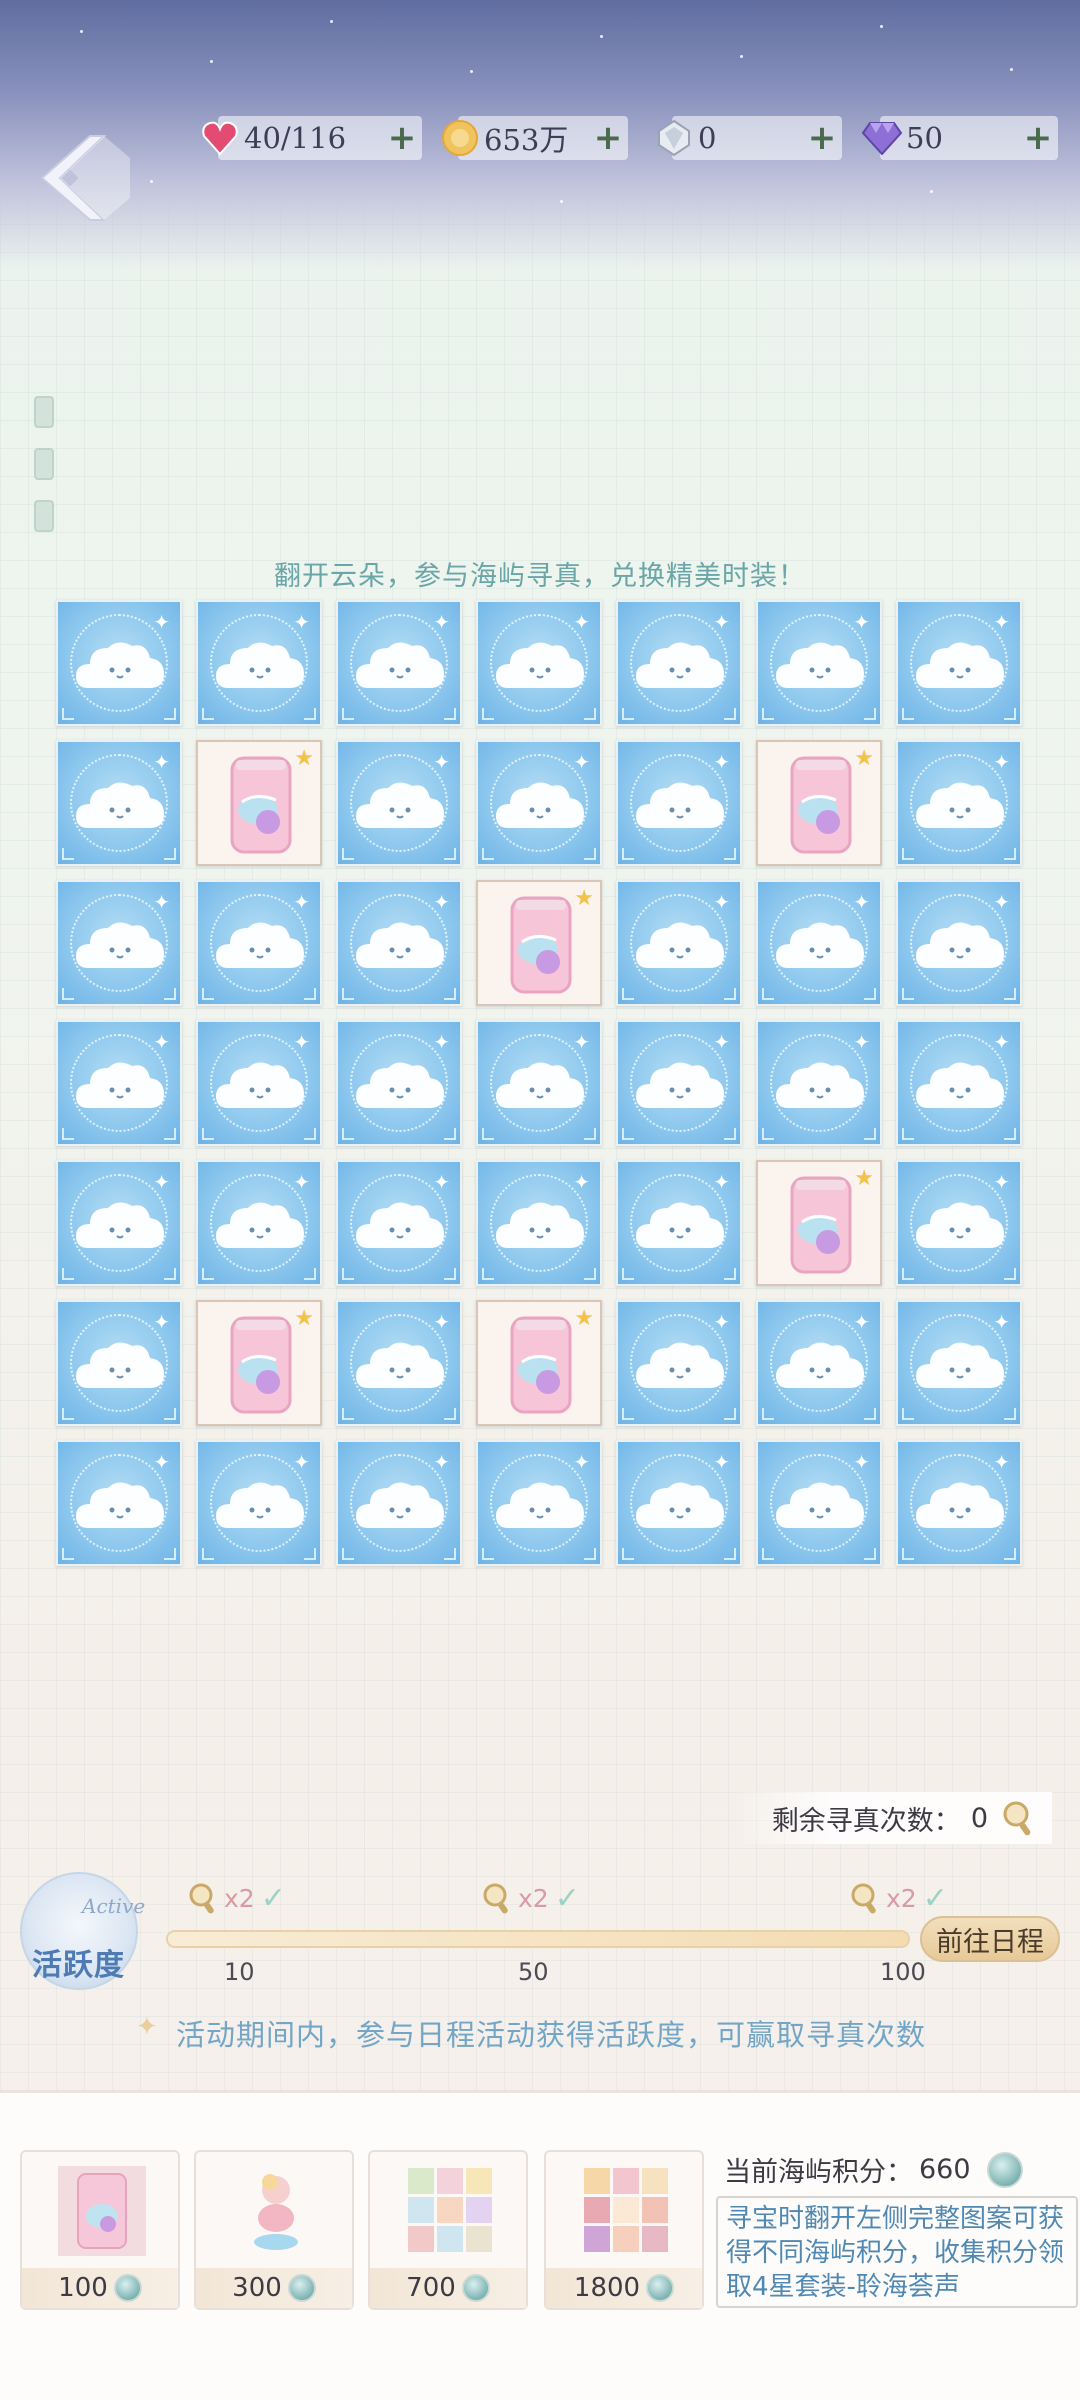  What do you see at coordinates (236, 1898) in the screenshot?
I see `milestone-1: x2 ✓` at bounding box center [236, 1898].